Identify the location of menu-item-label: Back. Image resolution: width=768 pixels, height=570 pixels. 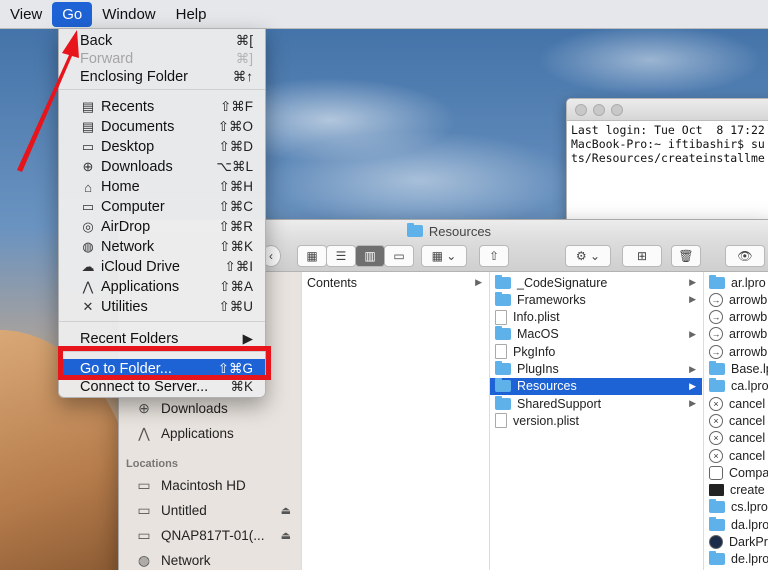
(96, 41).